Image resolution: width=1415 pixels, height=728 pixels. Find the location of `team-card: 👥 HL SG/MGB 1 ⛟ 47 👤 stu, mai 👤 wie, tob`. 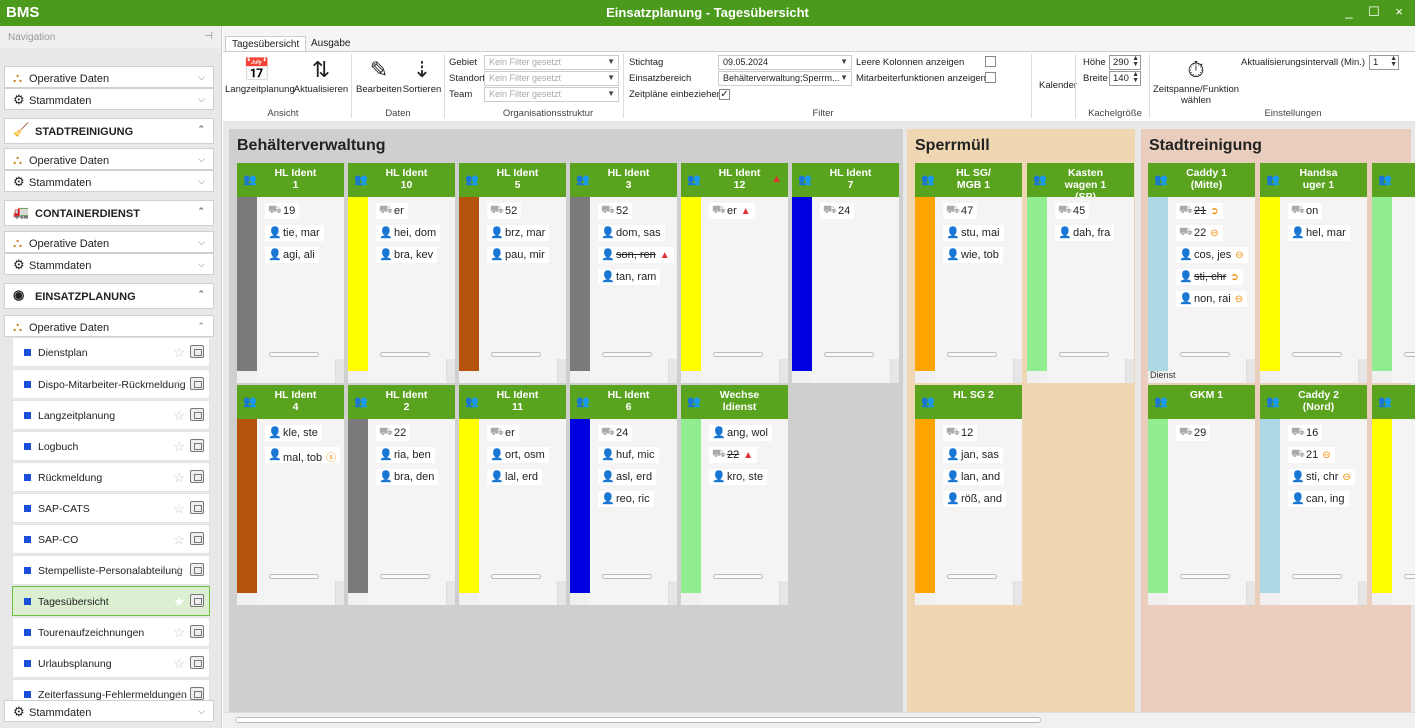

team-card: 👥 HL SG/MGB 1 ⛟ 47 👤 stu, mai 👤 wie, tob is located at coordinates (968, 273).